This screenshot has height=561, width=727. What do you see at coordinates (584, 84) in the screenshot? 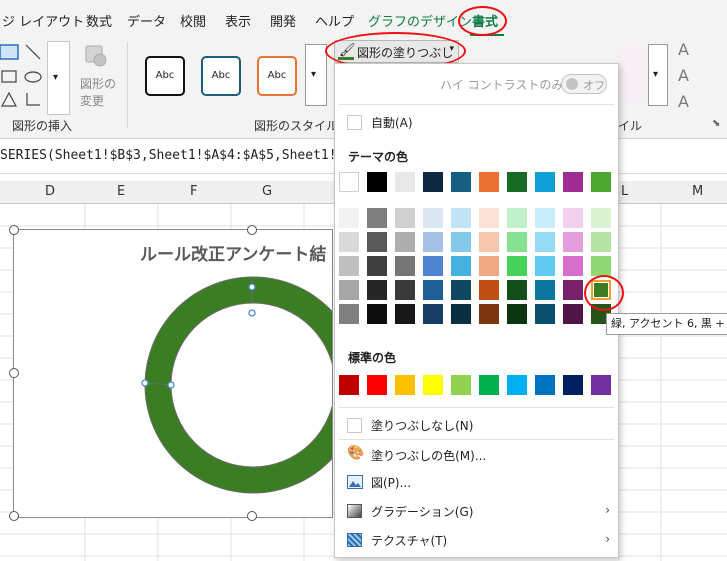
I see `high-contrast-toggle: オフ` at bounding box center [584, 84].